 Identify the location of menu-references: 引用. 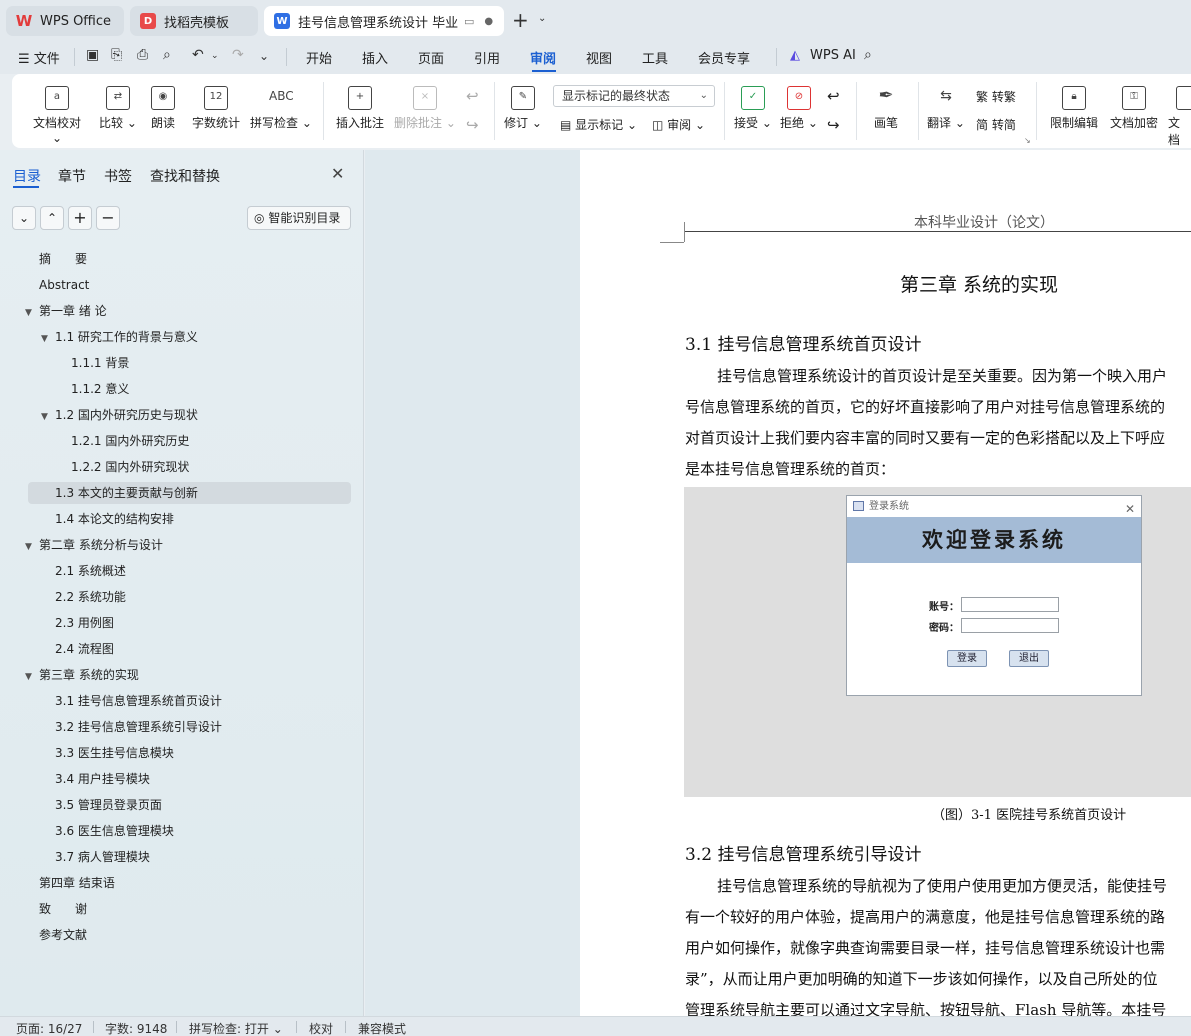
(487, 57).